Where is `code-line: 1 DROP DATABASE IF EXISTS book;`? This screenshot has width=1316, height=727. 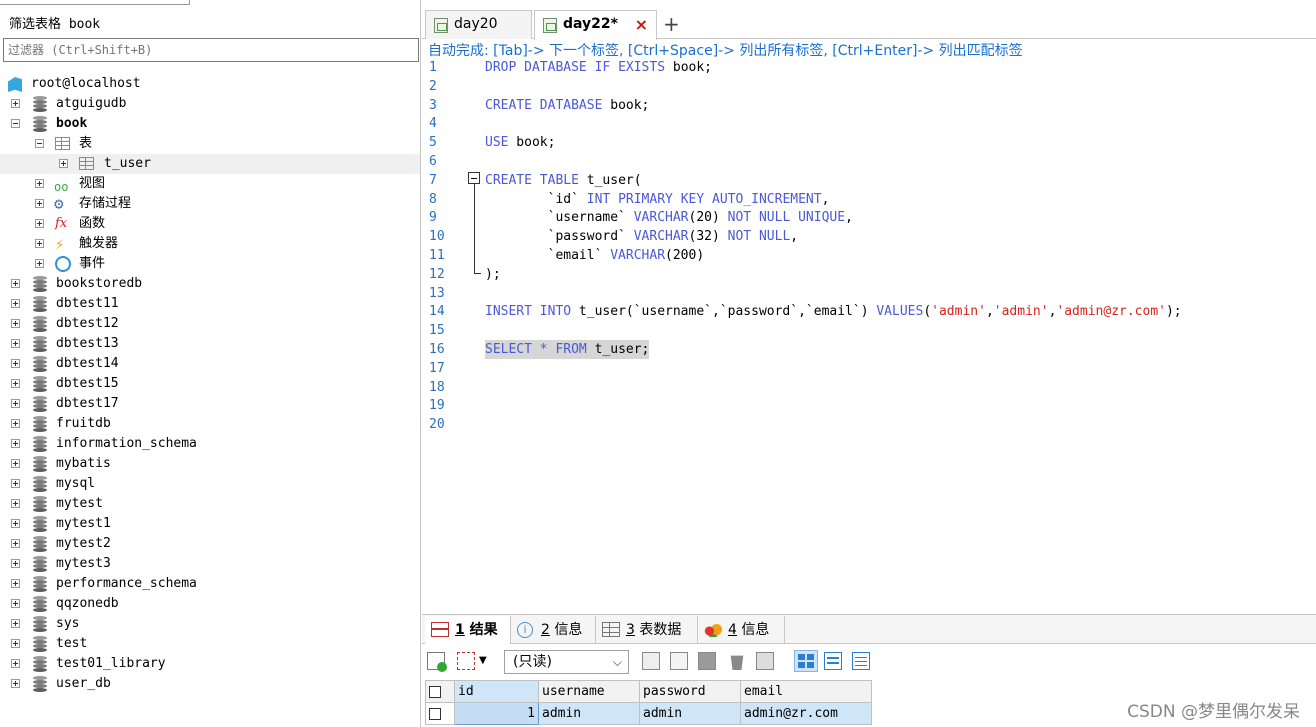
code-line: 1 DROP DATABASE IF EXISTS book; is located at coordinates (869, 67).